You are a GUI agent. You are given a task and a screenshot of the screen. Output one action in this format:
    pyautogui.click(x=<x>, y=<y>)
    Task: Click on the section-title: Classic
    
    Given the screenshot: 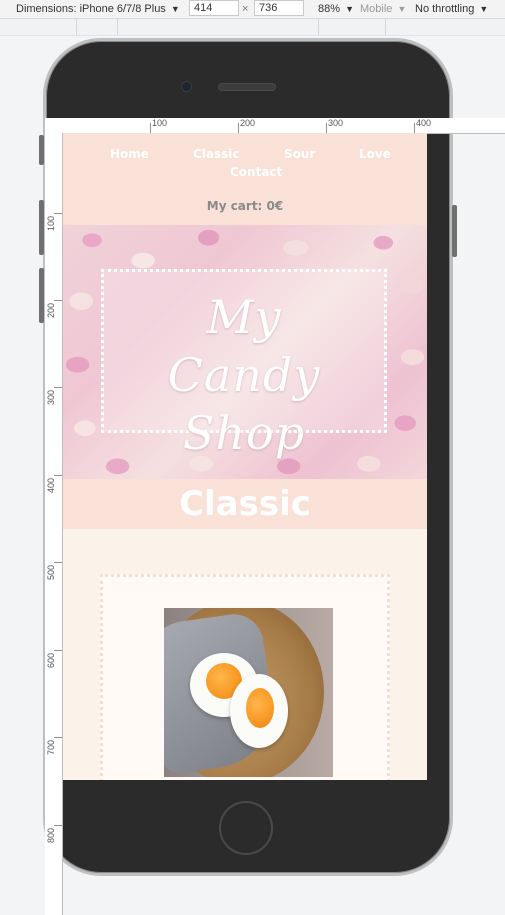 What is the action you would take?
    pyautogui.click(x=245, y=504)
    